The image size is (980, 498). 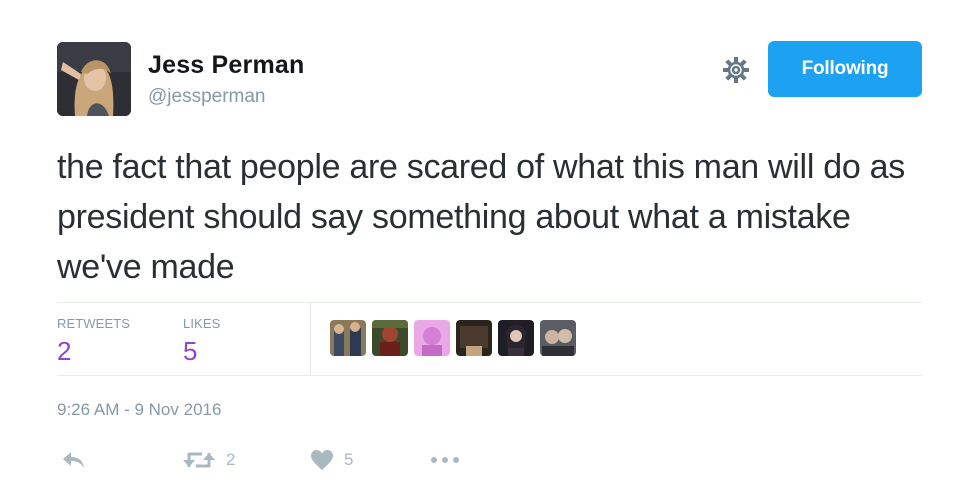 What do you see at coordinates (190, 351) in the screenshot?
I see `likes-count: 5` at bounding box center [190, 351].